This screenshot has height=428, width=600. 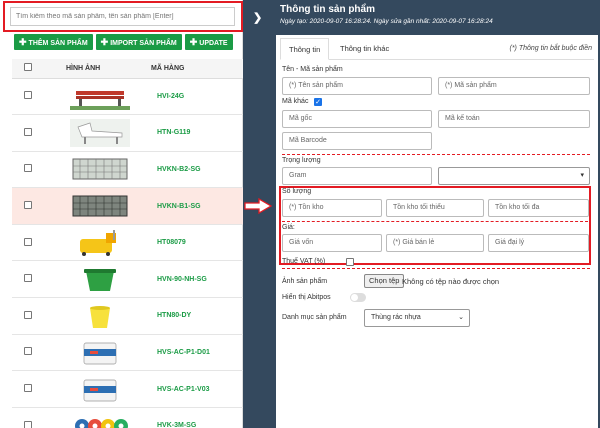 What do you see at coordinates (357, 86) in the screenshot?
I see `product-name-input: (*) Tên sản phẩm` at bounding box center [357, 86].